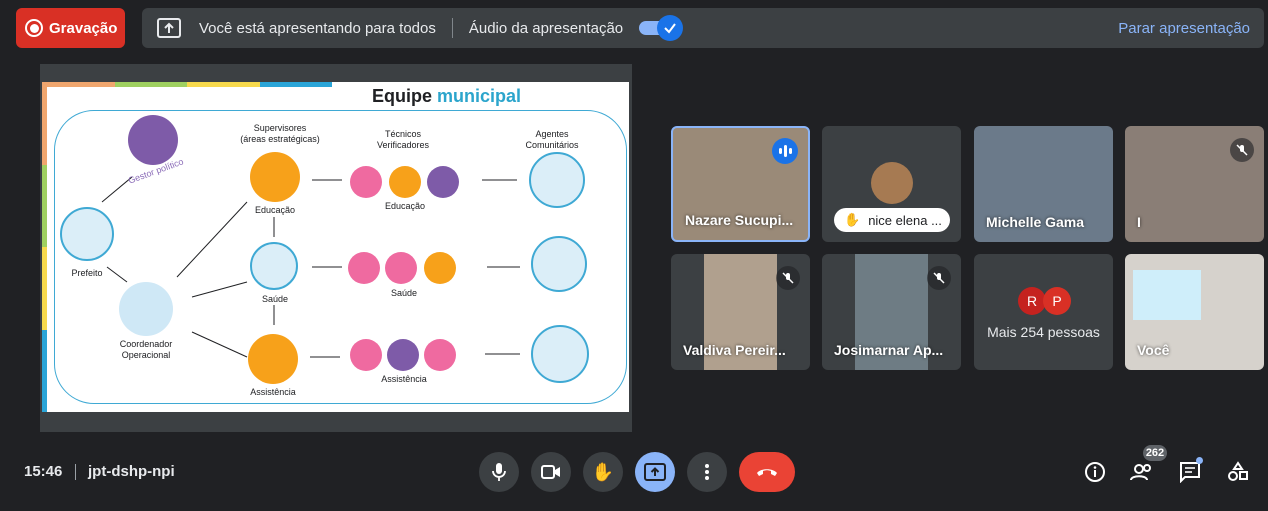 This screenshot has width=1268, height=511. Describe the element at coordinates (785, 151) in the screenshot. I see `speaking-indicator-icon` at that location.